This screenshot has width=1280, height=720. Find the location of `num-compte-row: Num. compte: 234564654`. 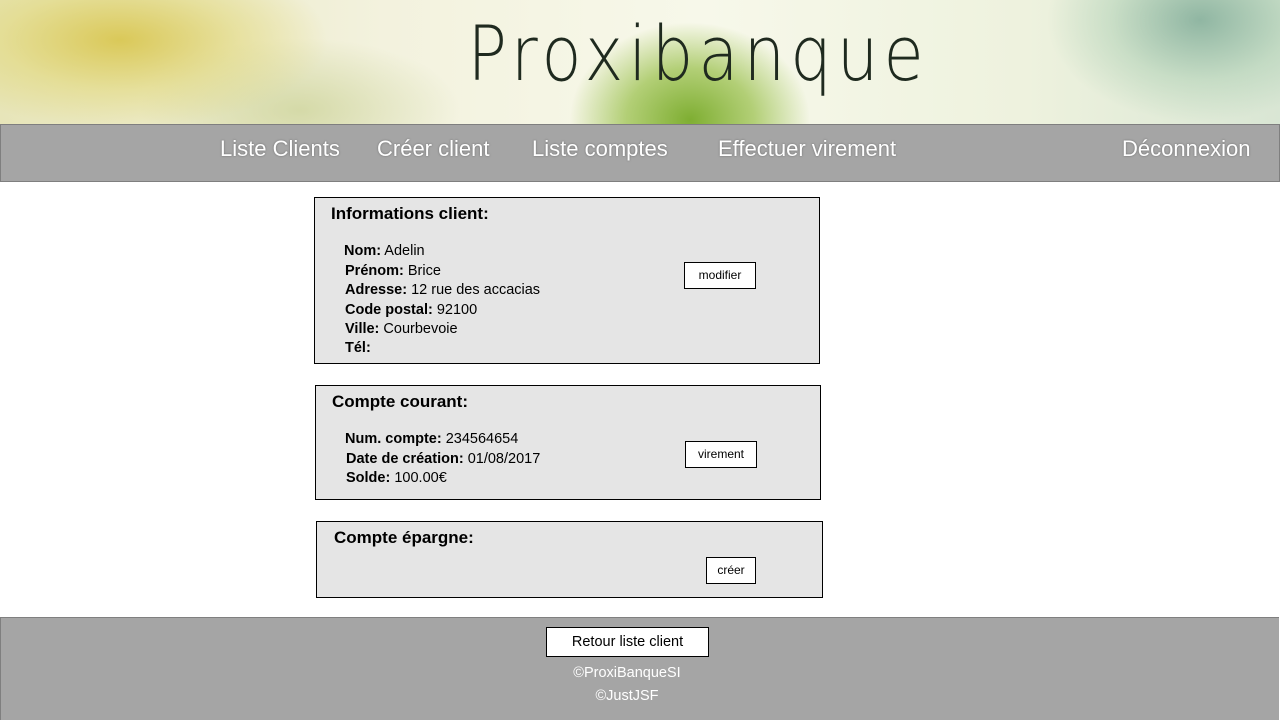

num-compte-row: Num. compte: 234564654 is located at coordinates (431, 439).